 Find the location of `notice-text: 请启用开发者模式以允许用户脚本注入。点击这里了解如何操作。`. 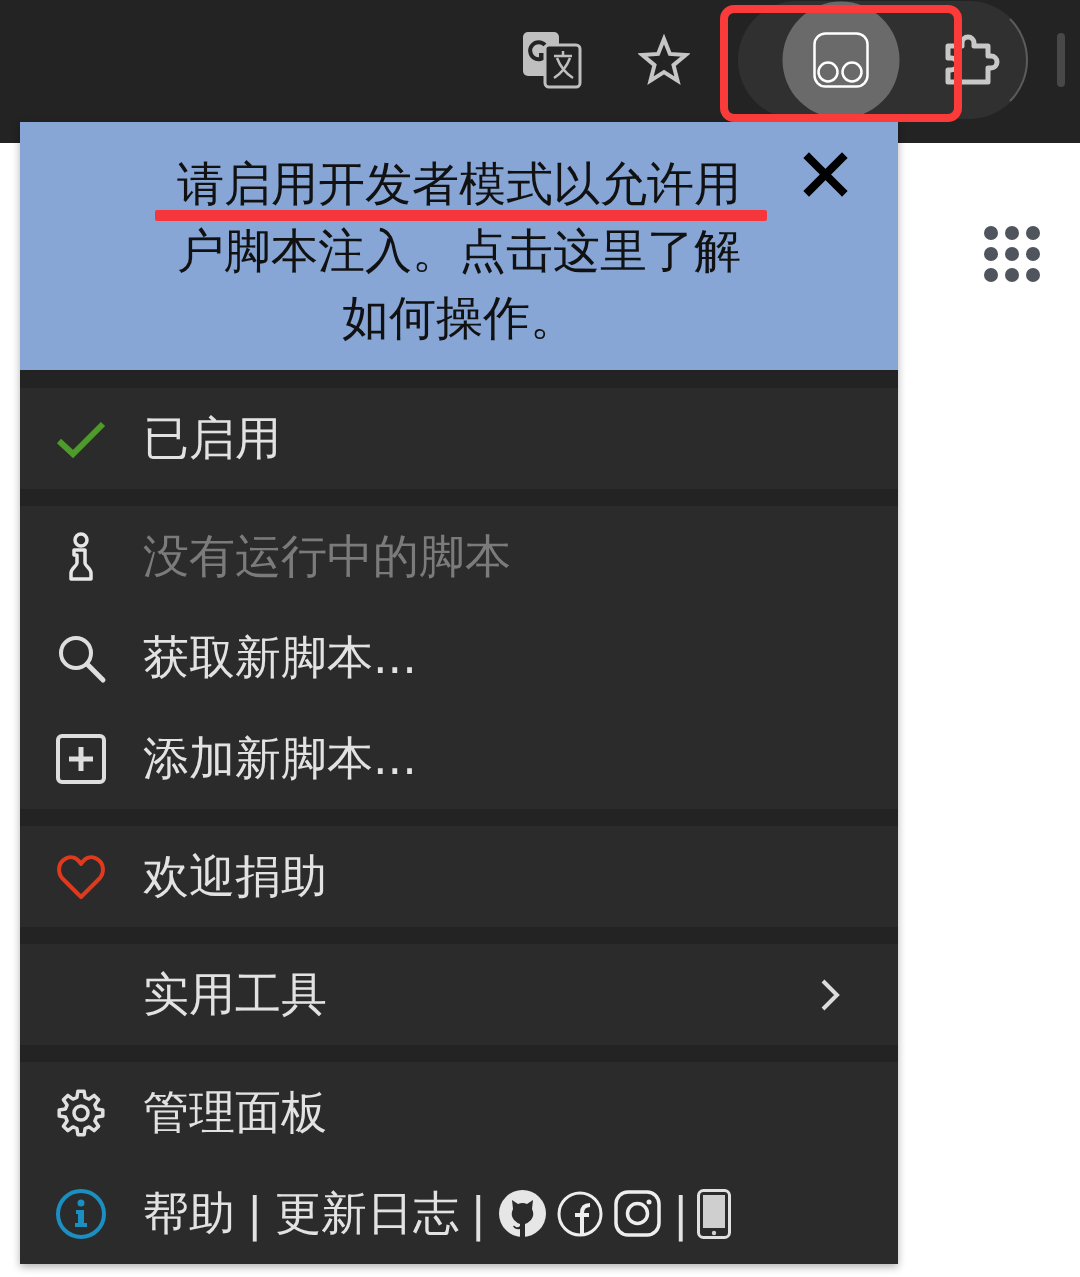

notice-text: 请启用开发者模式以允许用户脚本注入。点击这里了解如何操作。 is located at coordinates (459, 250).